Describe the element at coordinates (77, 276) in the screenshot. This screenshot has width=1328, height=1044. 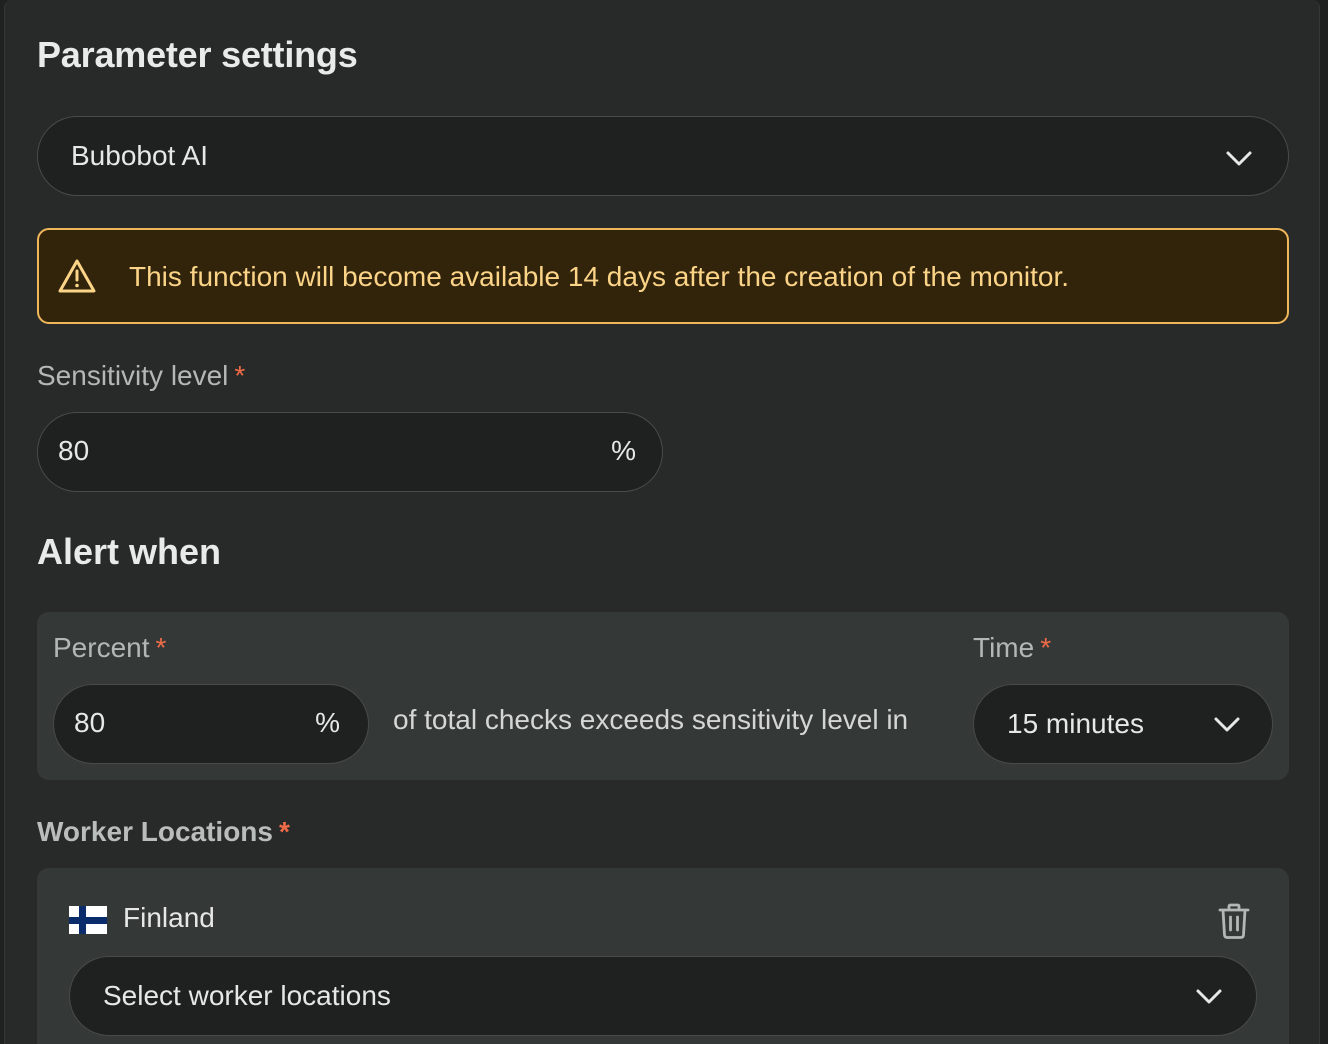
I see `warning-triangle-icon` at that location.